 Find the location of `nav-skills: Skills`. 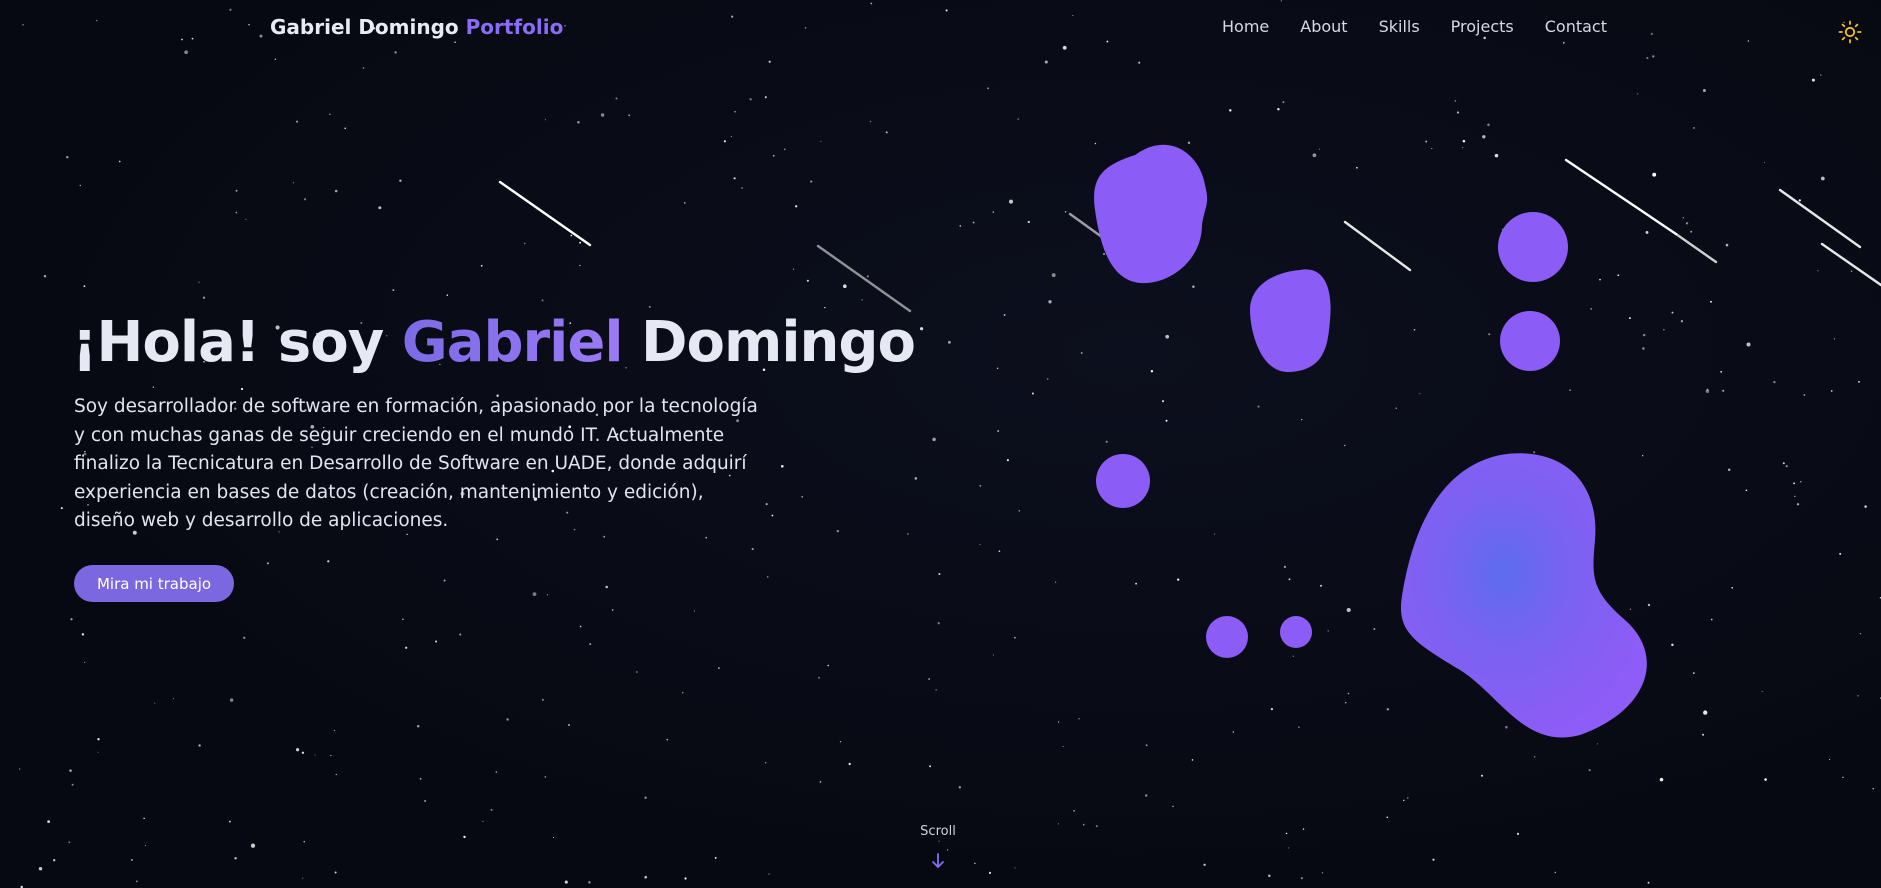

nav-skills: Skills is located at coordinates (1399, 26).